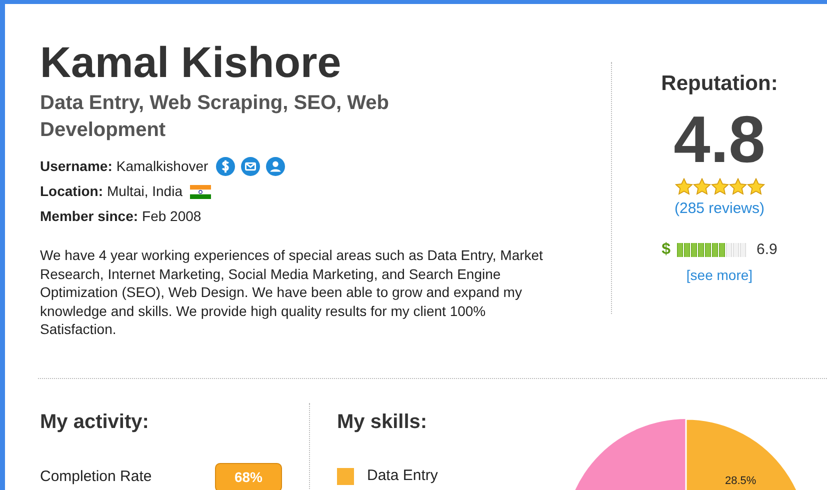 The width and height of the screenshot is (827, 490). Describe the element at coordinates (719, 275) in the screenshot. I see `see-more-link: [see more]` at that location.